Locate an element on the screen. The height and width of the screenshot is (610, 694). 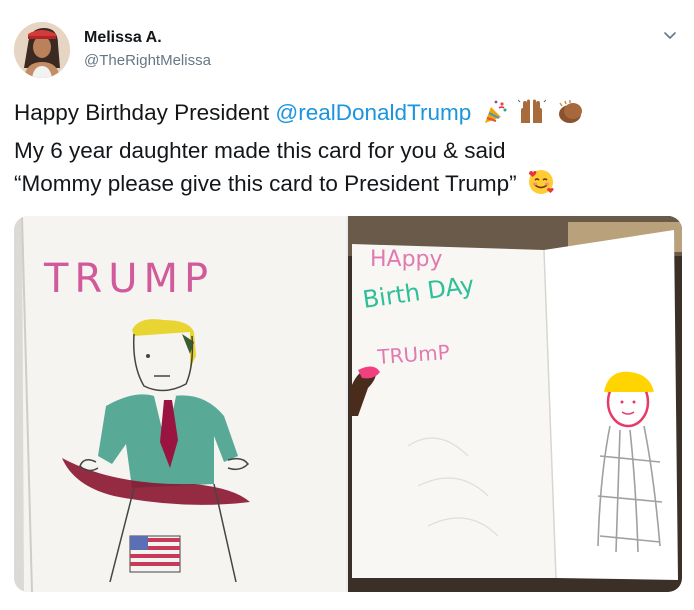
card-line-1: HAppy is located at coordinates (406, 259).